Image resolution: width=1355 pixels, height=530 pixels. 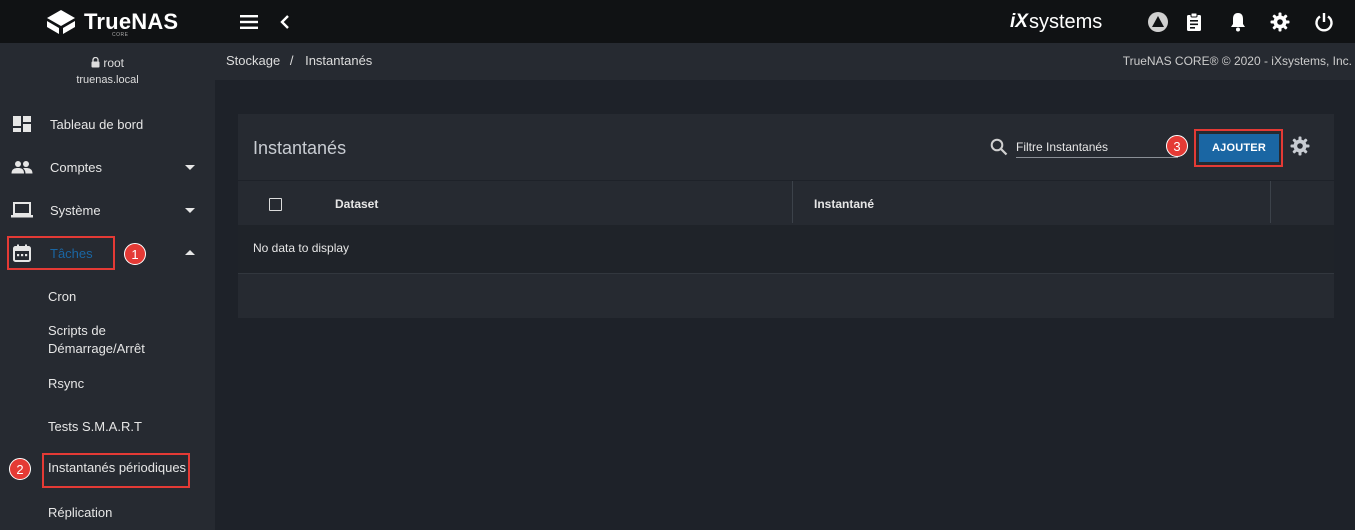 What do you see at coordinates (103, 340) in the screenshot?
I see `sidebar-subitem-init-scripts: Scripts de Démarrage/Arrêt` at bounding box center [103, 340].